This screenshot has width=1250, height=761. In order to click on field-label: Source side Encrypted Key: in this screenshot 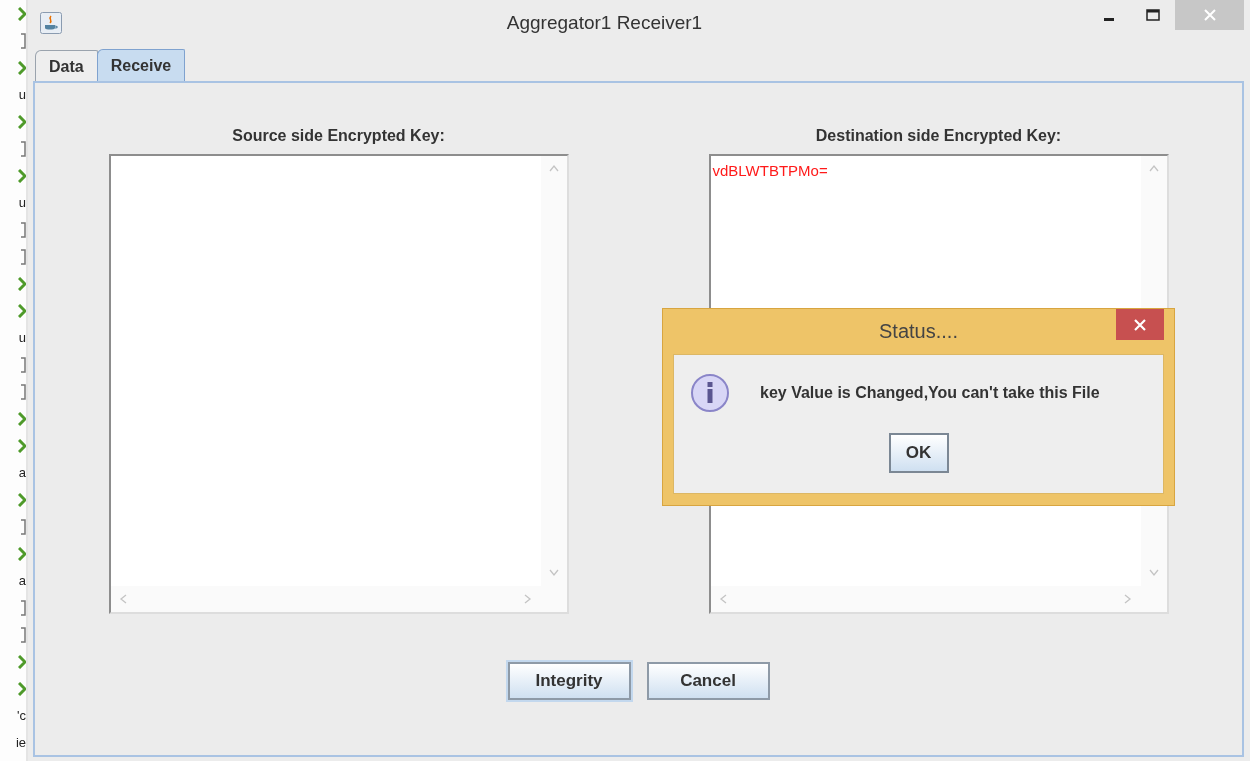, I will do `click(338, 136)`.